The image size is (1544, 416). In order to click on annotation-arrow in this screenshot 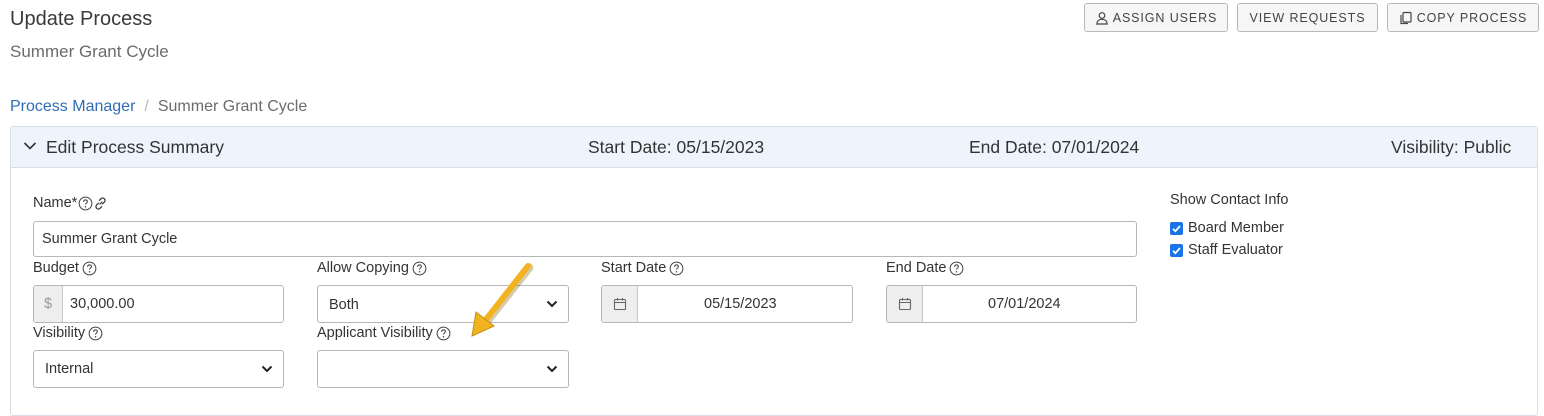, I will do `click(502, 300)`.